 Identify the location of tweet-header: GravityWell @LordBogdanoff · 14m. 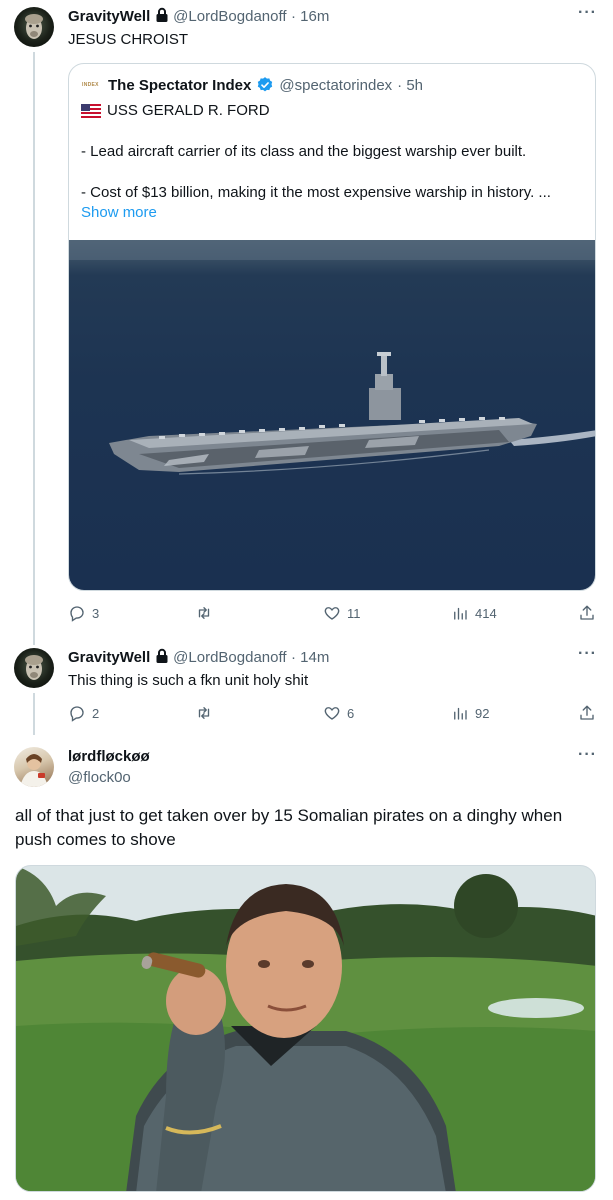
(198, 657).